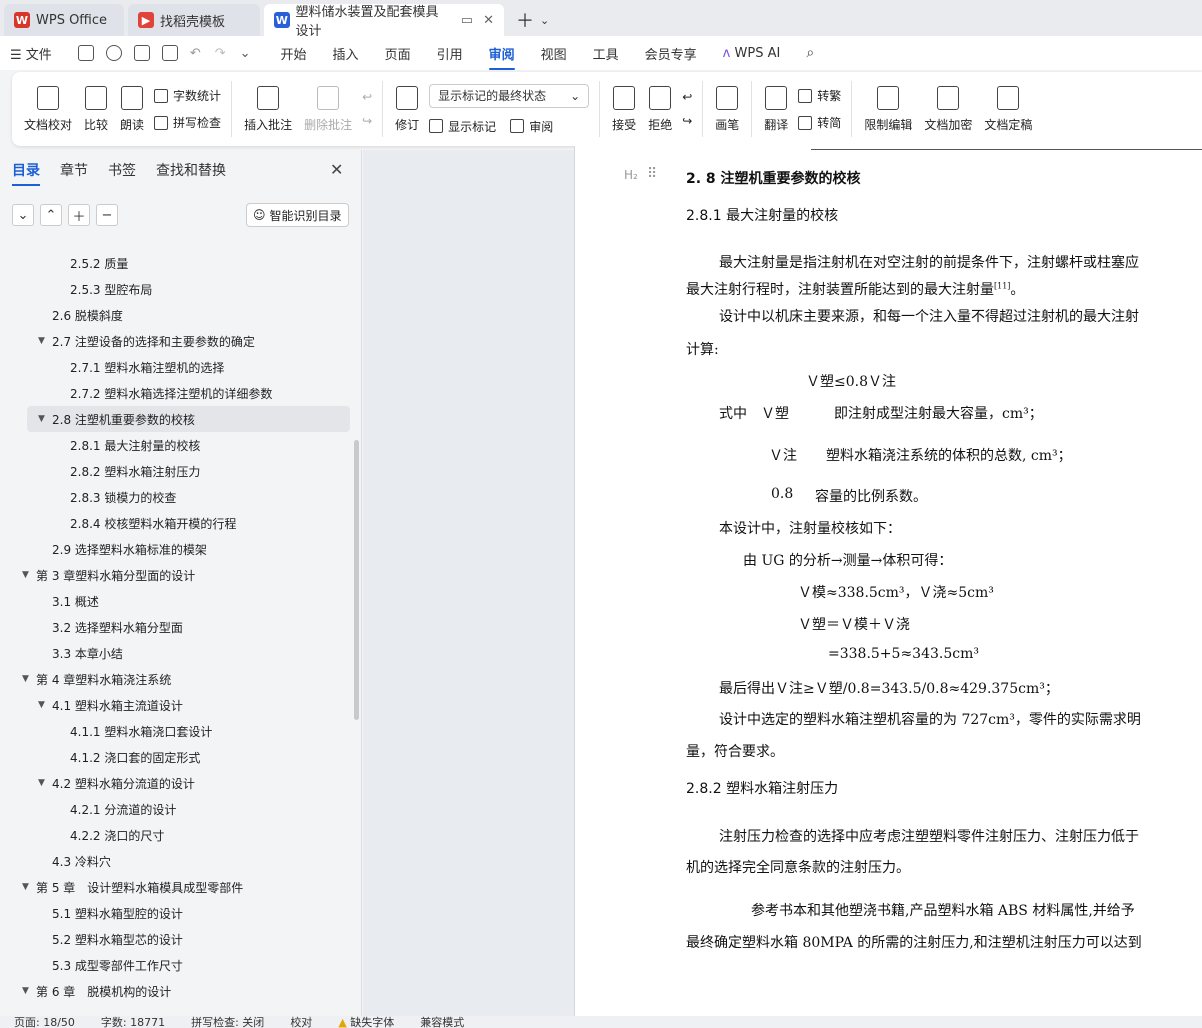 This screenshot has width=1202, height=1028. Describe the element at coordinates (1008, 109) in the screenshot. I see `finalize-button: 文档定稿` at that location.